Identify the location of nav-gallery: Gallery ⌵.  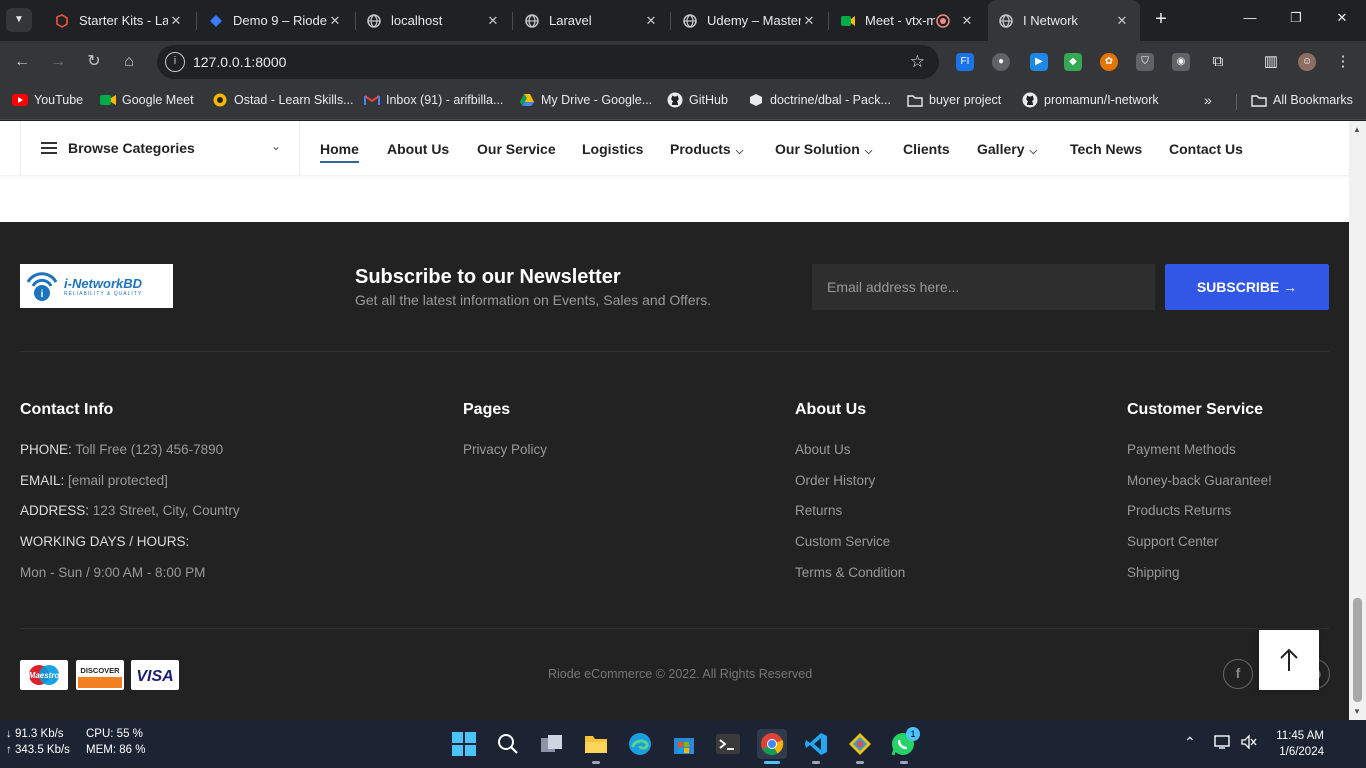
(1007, 149).